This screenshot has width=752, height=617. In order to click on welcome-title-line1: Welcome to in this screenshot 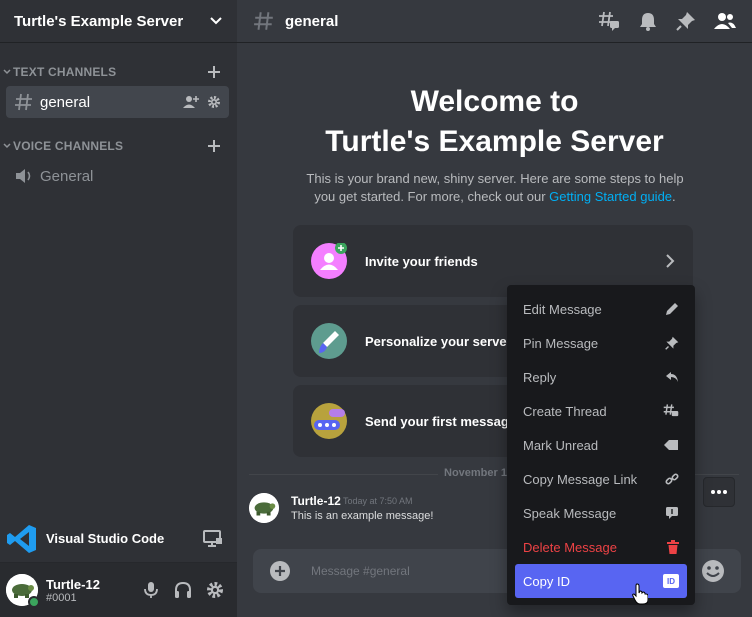, I will do `click(494, 101)`.